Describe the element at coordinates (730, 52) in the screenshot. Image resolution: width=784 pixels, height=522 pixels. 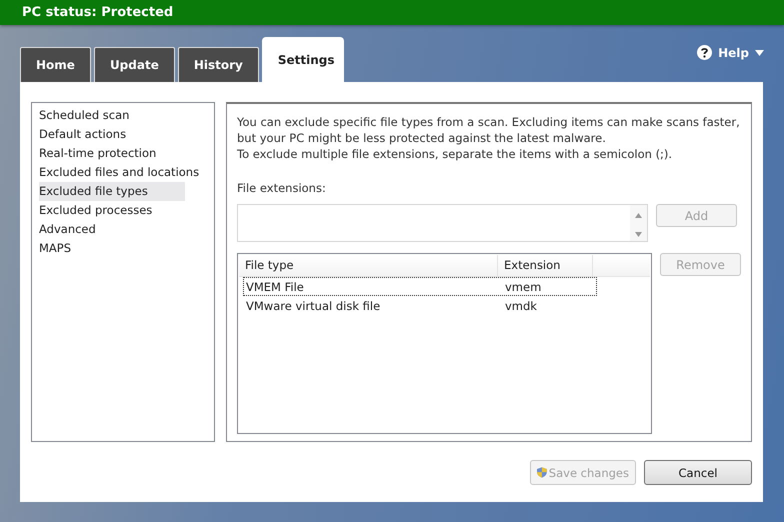
I see `help-button: Help` at that location.